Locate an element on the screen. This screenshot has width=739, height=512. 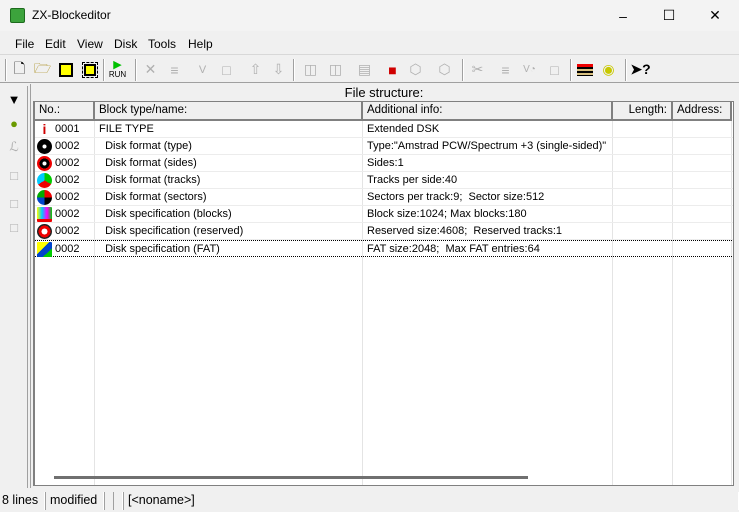
save-all-icon is located at coordinates (89, 69).